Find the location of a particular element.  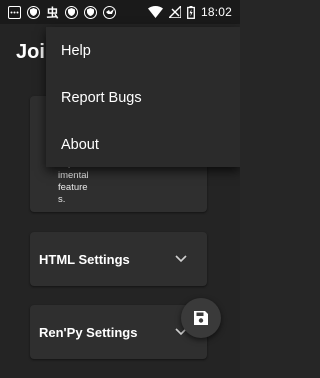

menu-item-help: Help is located at coordinates (143, 50).